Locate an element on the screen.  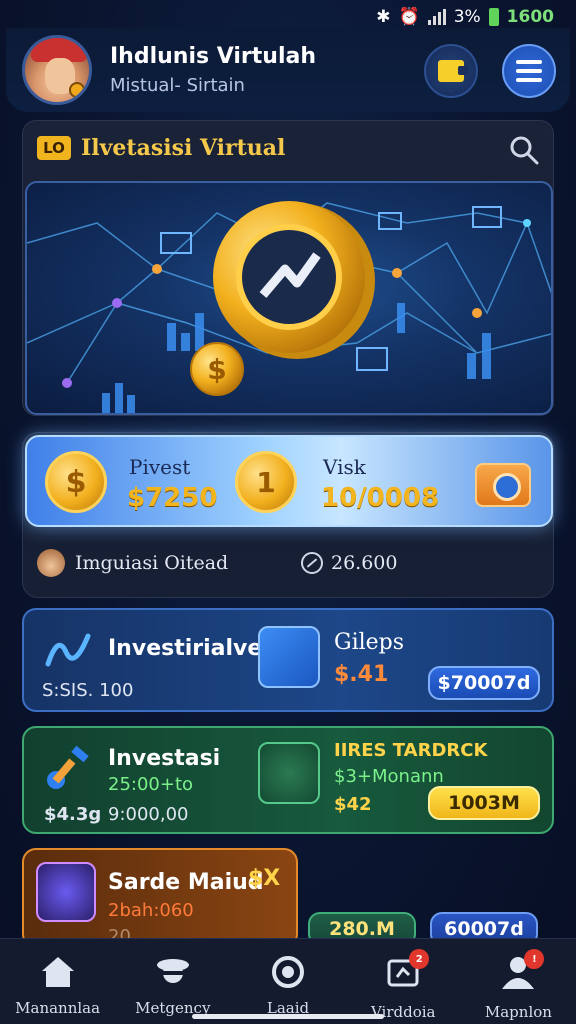
investment-card-orange: Sarde Maiud $X 2bah:060 20 is located at coordinates (160, 898).